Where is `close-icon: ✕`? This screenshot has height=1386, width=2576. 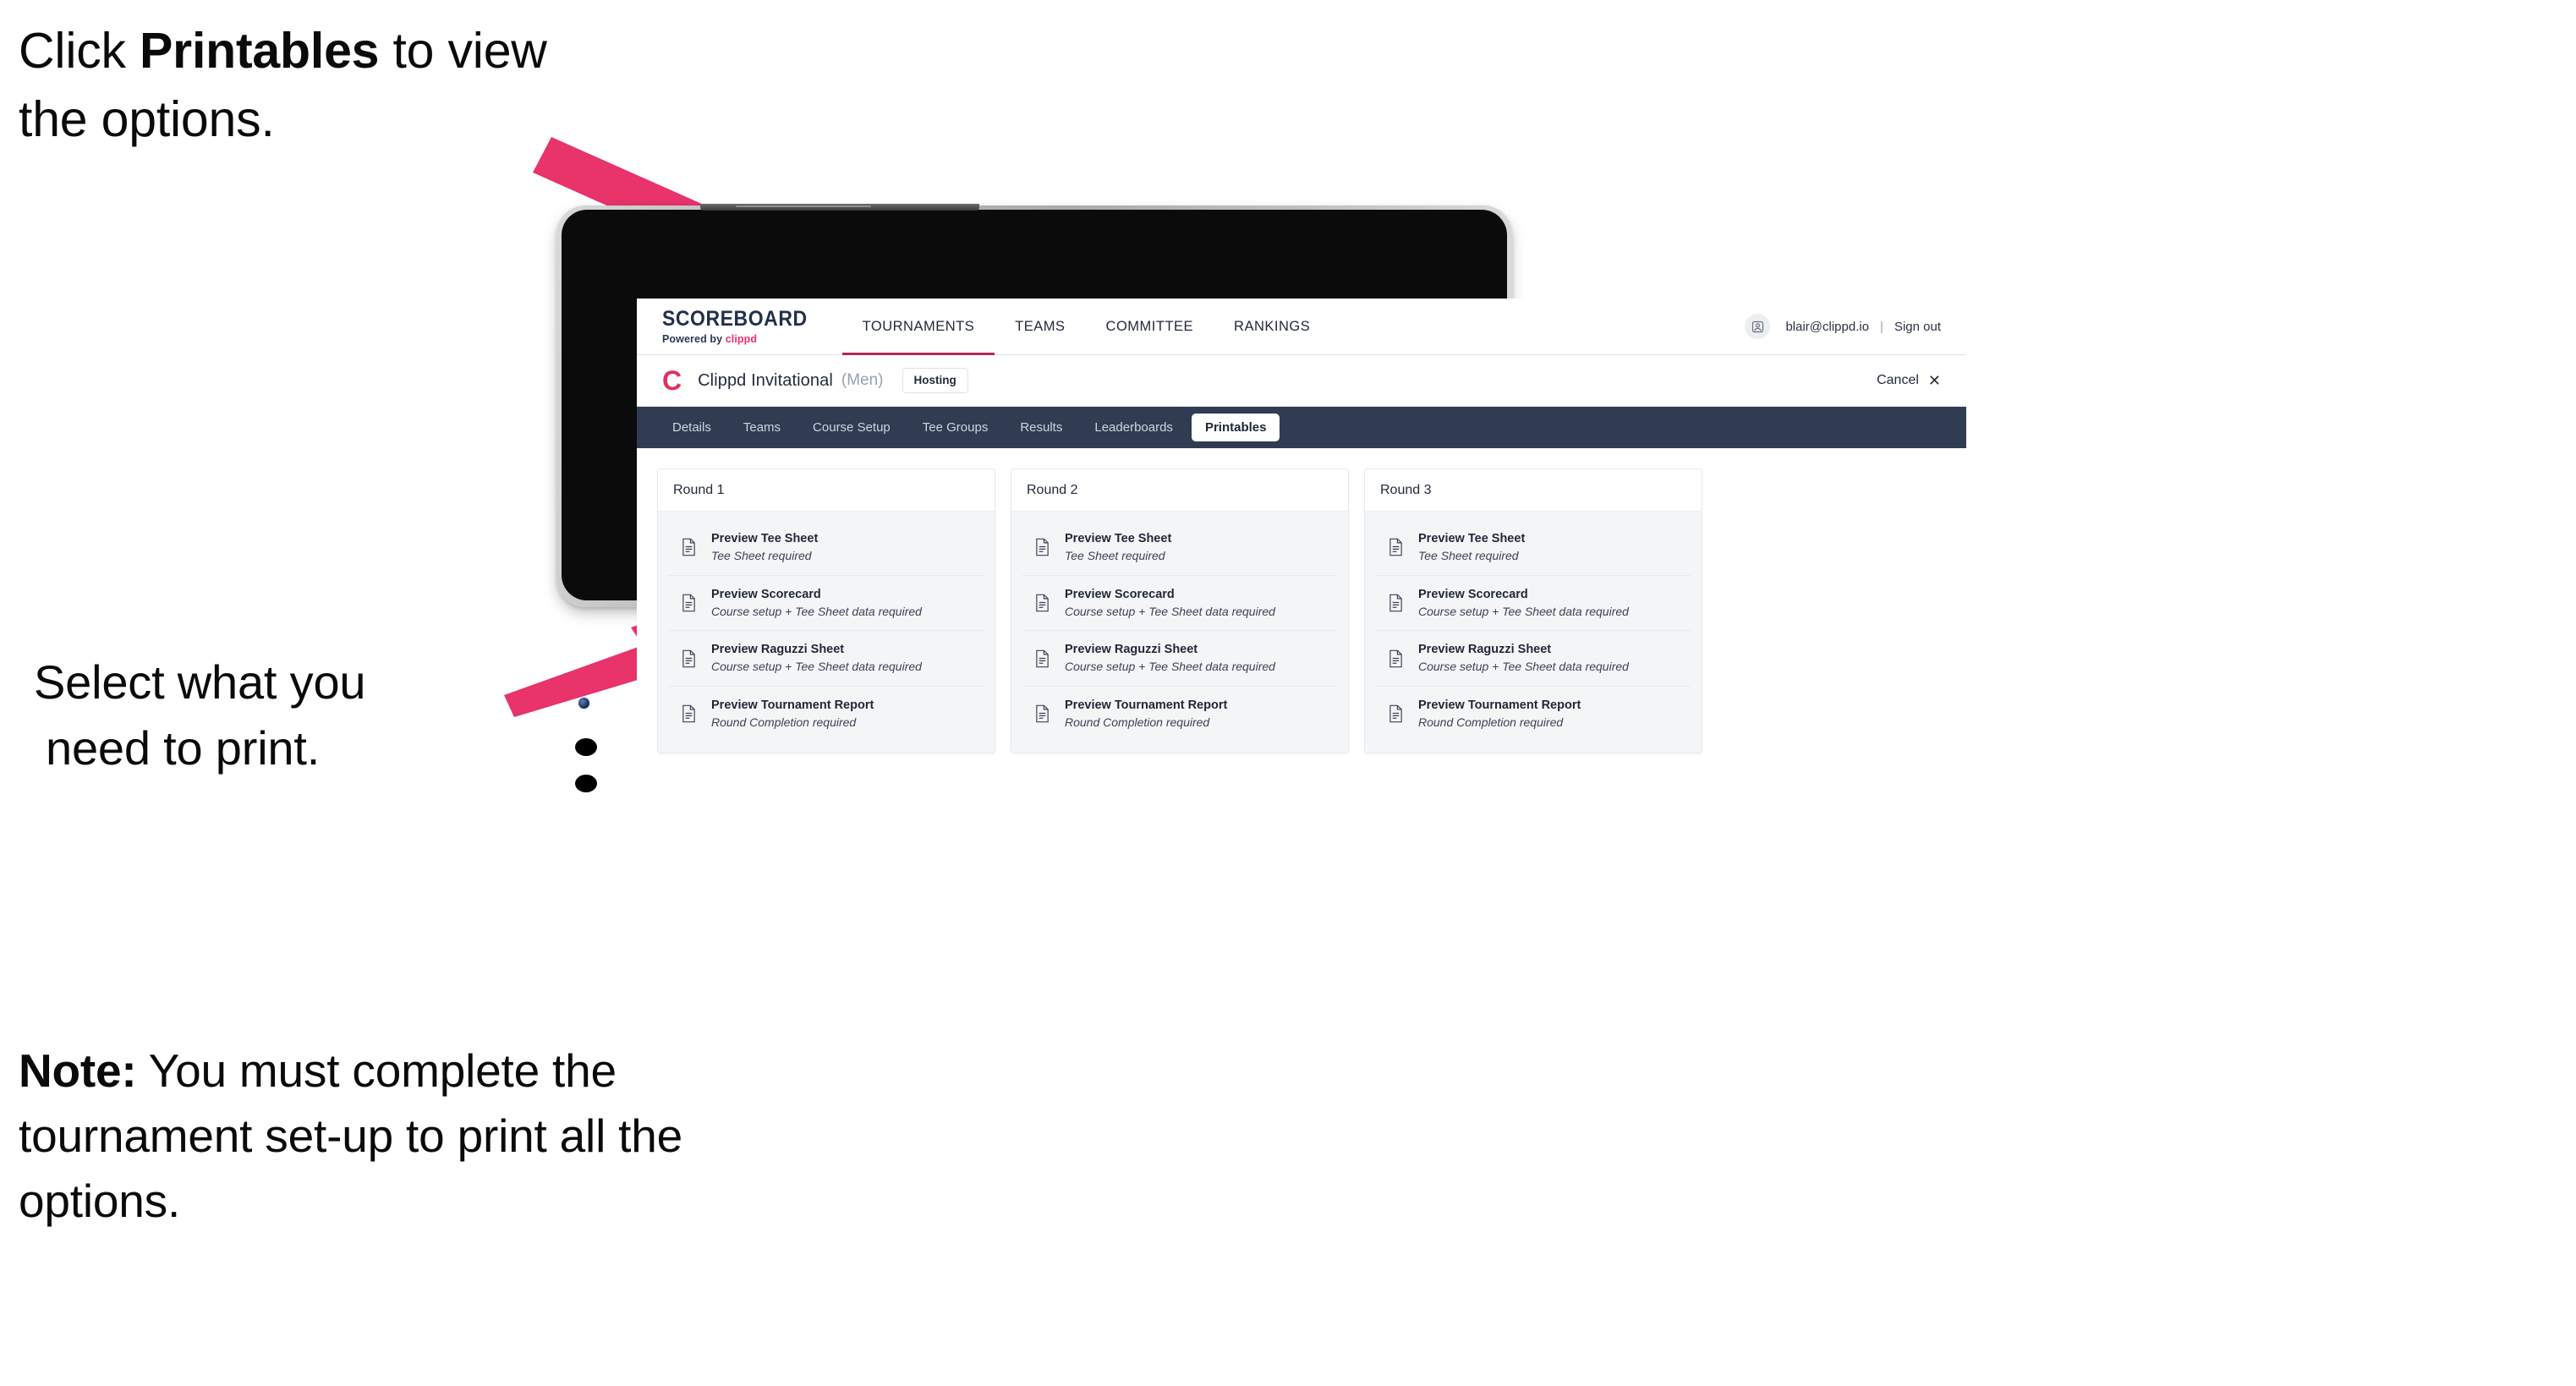 close-icon: ✕ is located at coordinates (1934, 380).